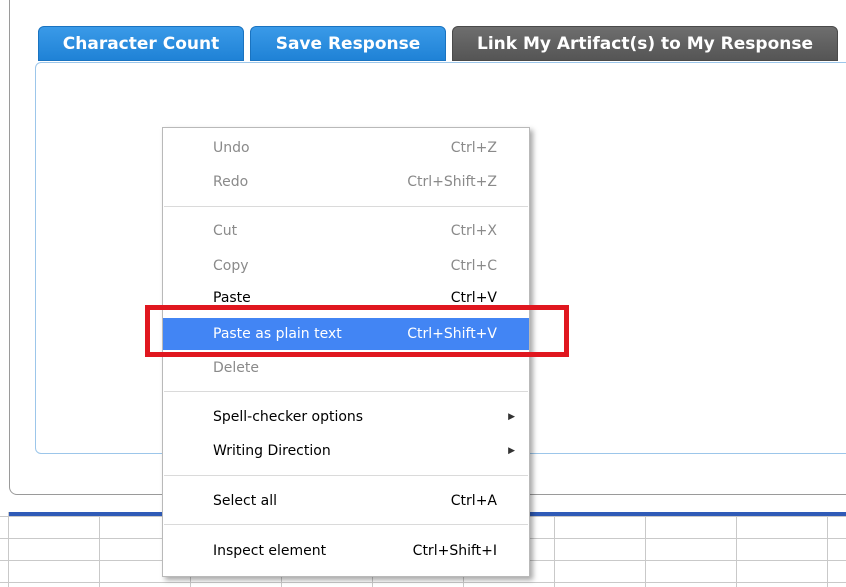 The image size is (846, 587). What do you see at coordinates (452, 334) in the screenshot?
I see `menu-item-shortcut: Ctrl+Shift+V` at bounding box center [452, 334].